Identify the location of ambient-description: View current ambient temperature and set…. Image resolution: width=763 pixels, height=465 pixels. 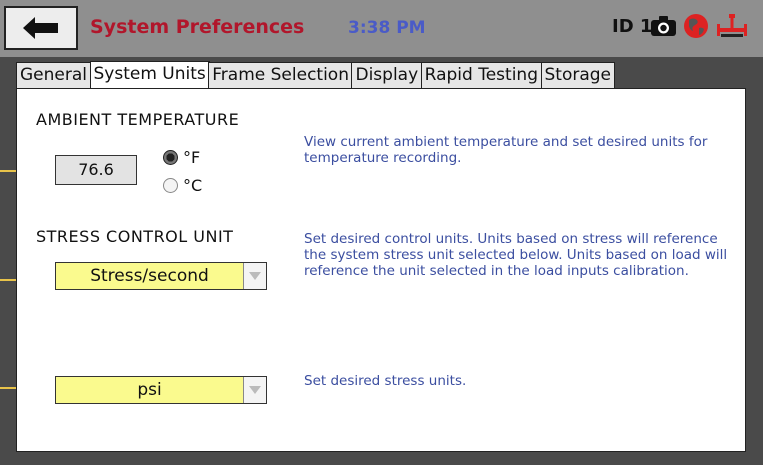
(506, 150).